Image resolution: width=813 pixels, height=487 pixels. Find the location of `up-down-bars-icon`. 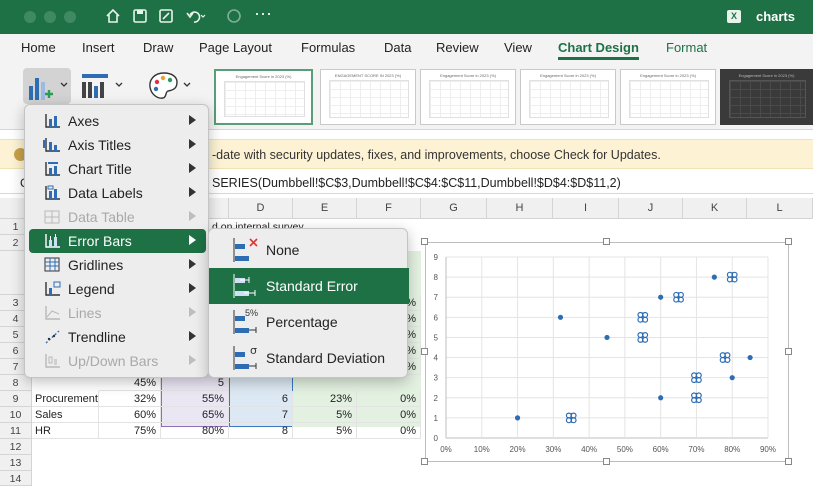

up-down-bars-icon is located at coordinates (52, 361).